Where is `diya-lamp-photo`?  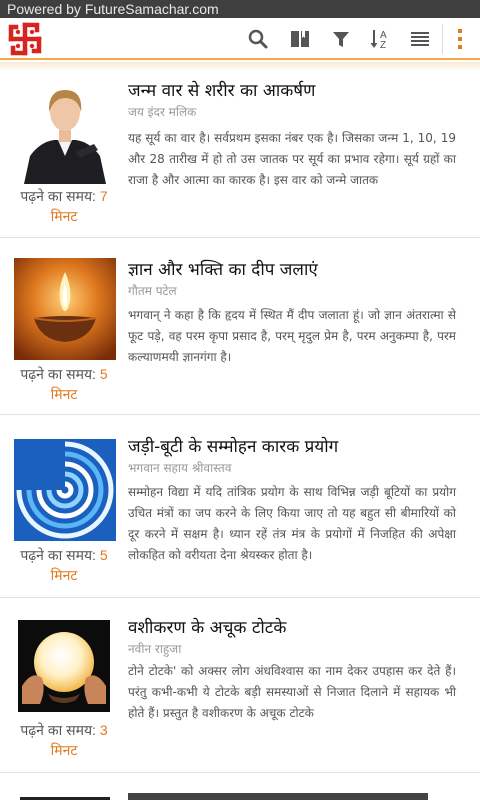
diya-lamp-photo is located at coordinates (65, 309).